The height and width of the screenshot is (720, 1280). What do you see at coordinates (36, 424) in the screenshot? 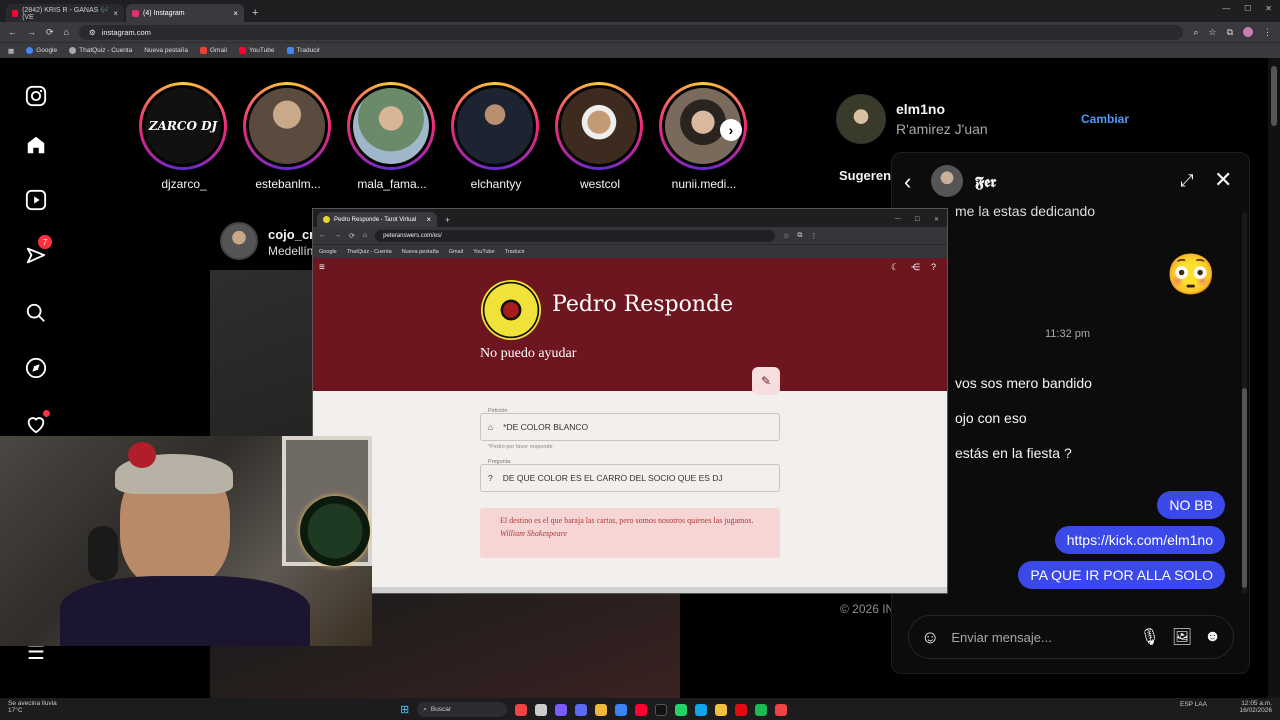
I see `notifications-heart-icon` at bounding box center [36, 424].